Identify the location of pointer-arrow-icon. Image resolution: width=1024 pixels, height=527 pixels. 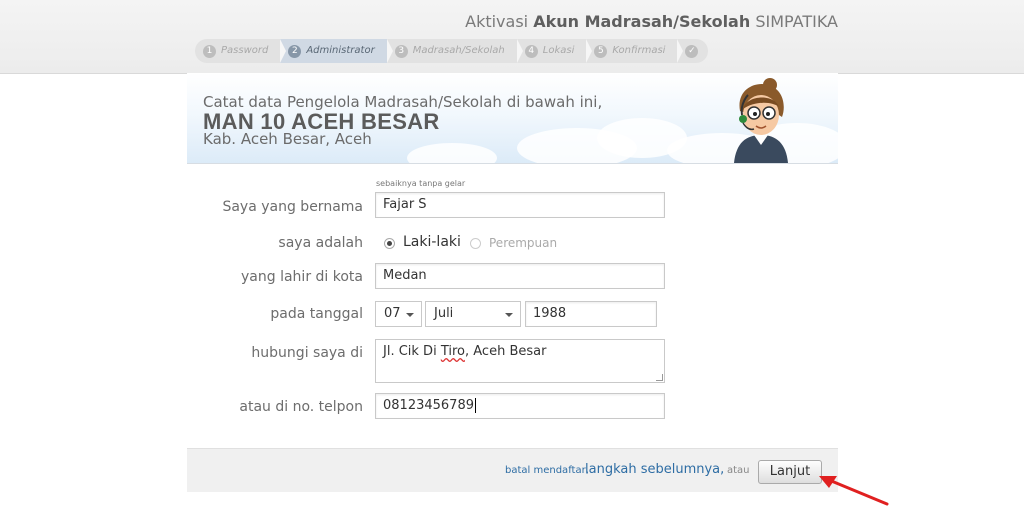
(854, 491).